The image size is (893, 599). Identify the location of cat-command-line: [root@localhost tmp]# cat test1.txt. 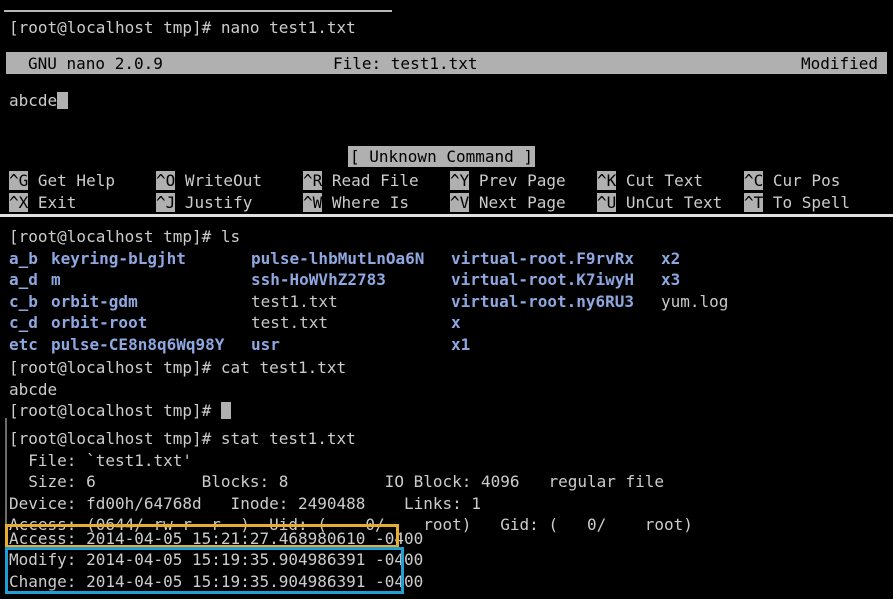
(178, 367).